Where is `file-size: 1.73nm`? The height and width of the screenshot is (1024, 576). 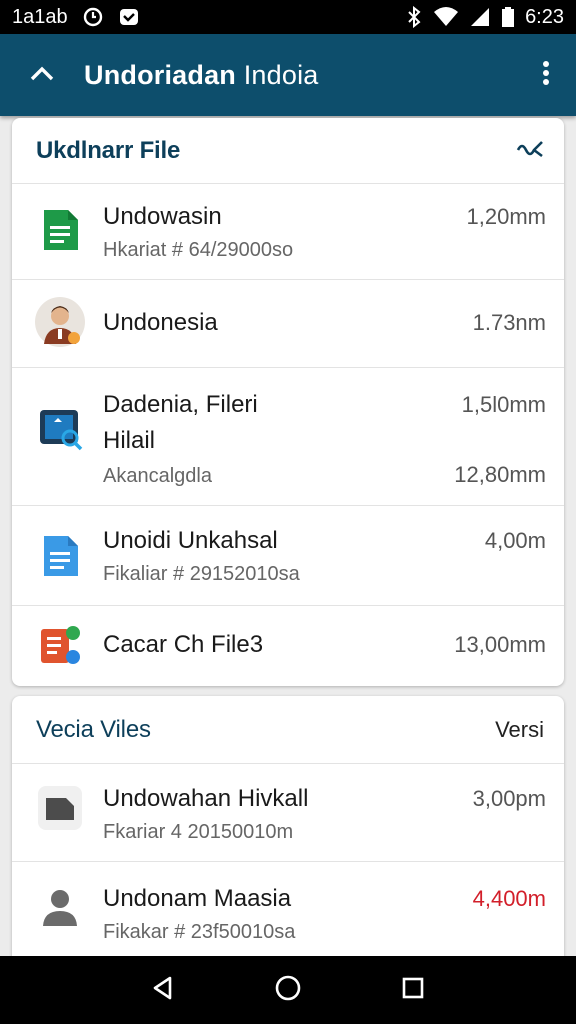
file-size: 1.73nm is located at coordinates (509, 322).